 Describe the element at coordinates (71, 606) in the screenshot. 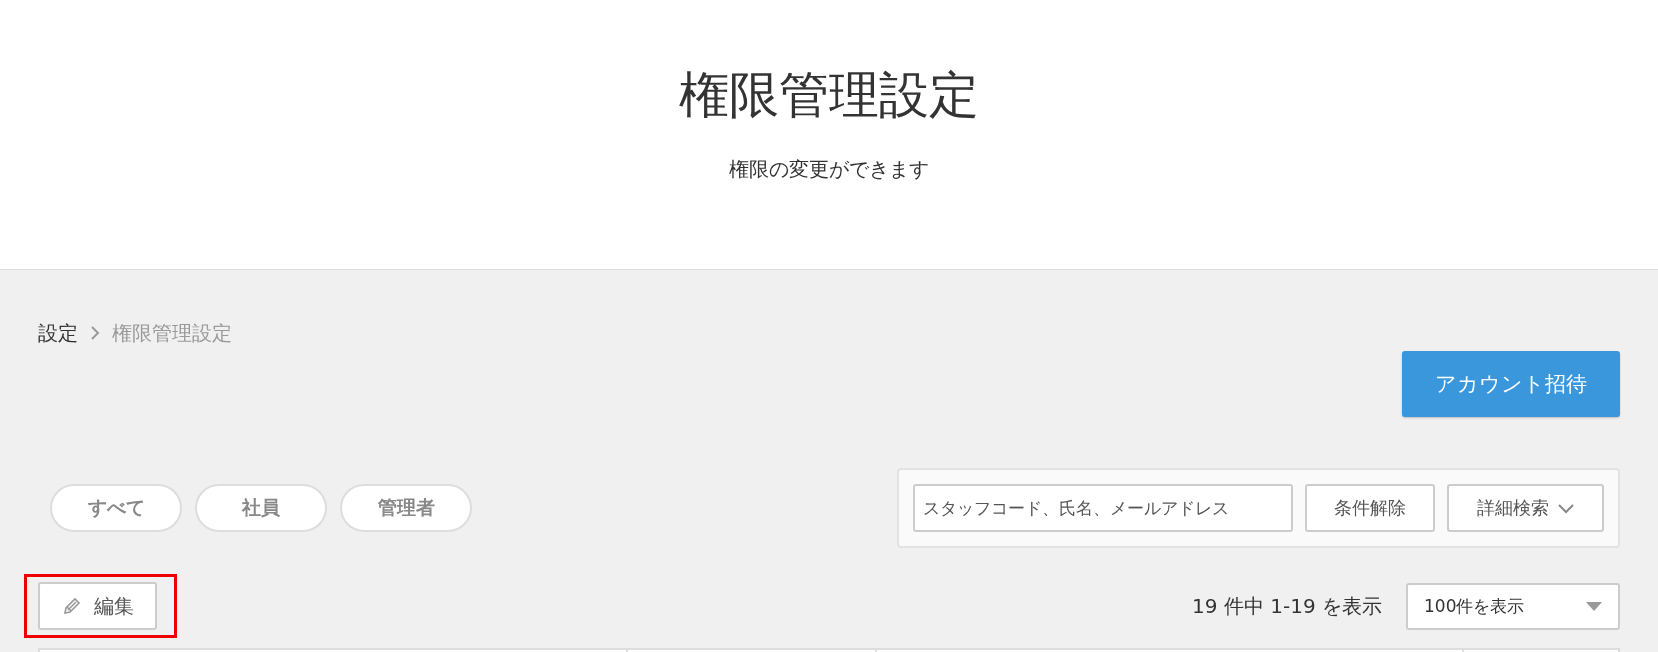

I see `pencil-icon` at that location.